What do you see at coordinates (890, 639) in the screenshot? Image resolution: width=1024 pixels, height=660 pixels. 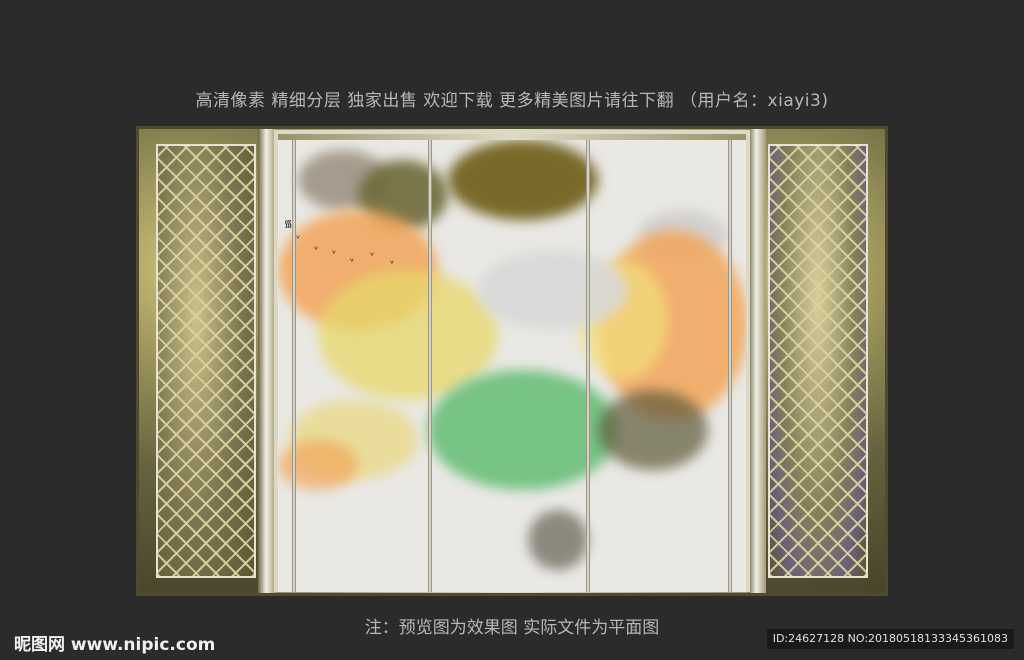 I see `image-id-stamp: ID:24627128 NO:20180518133345361083` at bounding box center [890, 639].